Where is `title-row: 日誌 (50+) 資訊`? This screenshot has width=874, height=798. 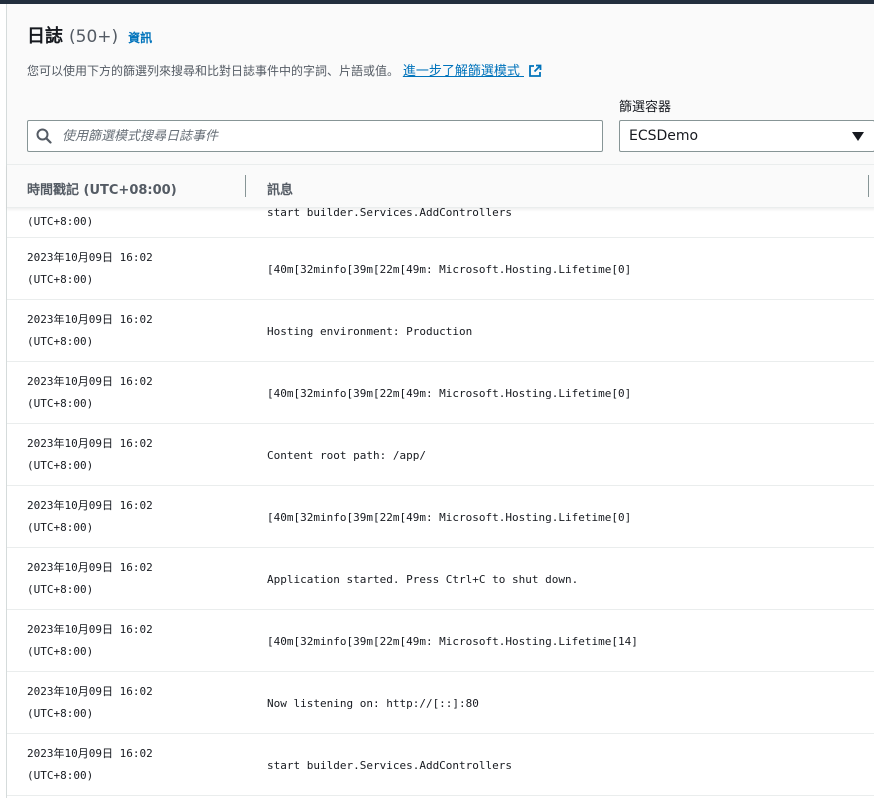
title-row: 日誌 (50+) 資訊 is located at coordinates (89, 35).